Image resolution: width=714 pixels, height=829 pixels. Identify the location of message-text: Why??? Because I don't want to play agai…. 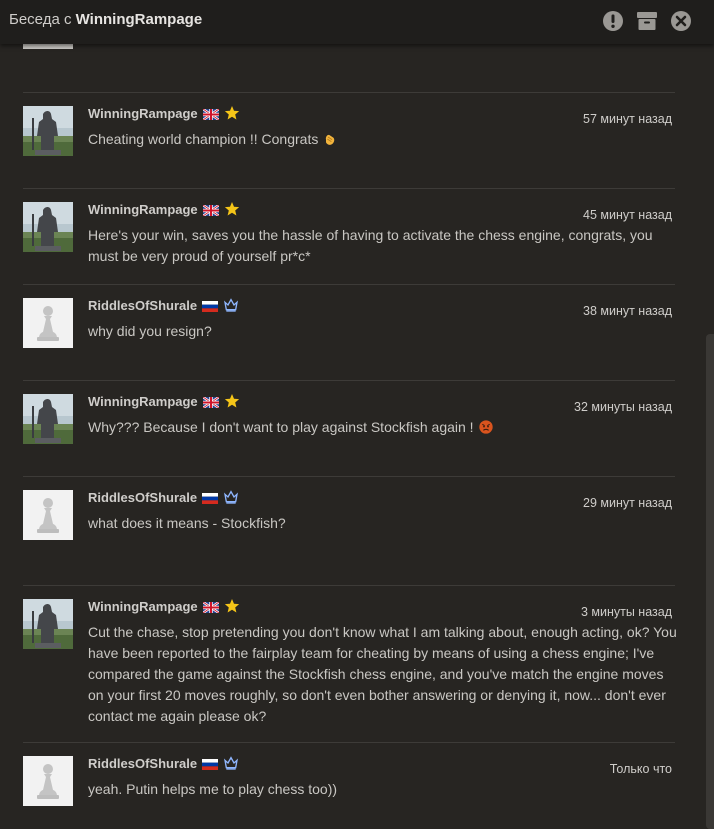
(383, 429).